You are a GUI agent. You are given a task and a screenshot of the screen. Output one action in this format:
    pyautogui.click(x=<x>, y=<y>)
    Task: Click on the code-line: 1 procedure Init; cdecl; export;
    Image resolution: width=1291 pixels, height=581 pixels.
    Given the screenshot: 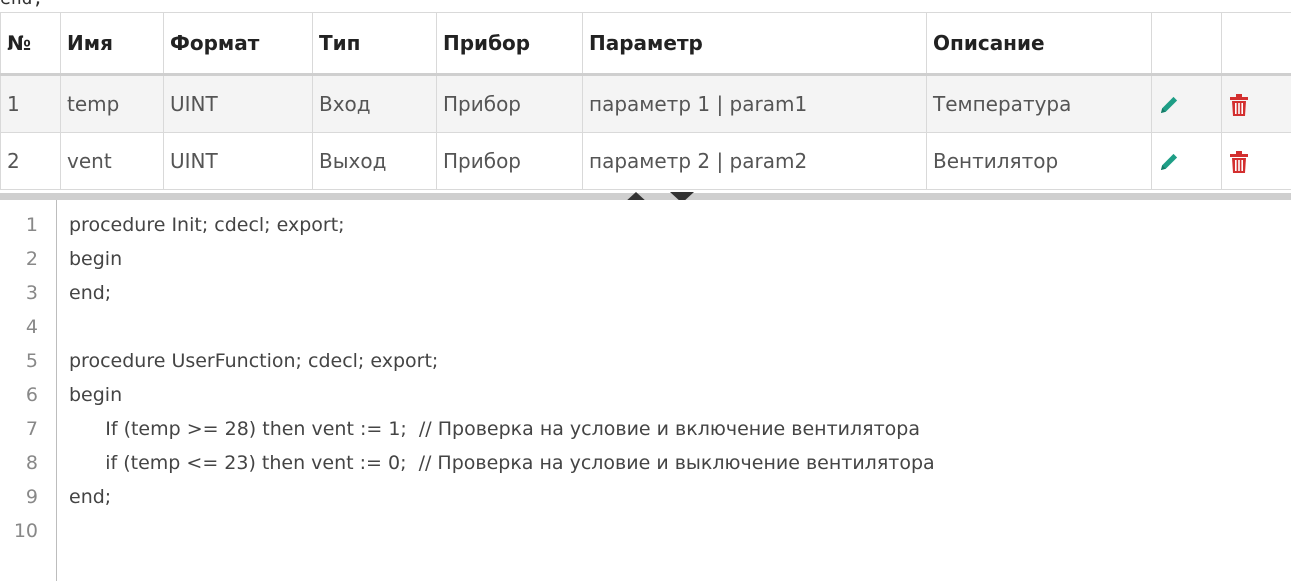 What is the action you would take?
    pyautogui.click(x=645, y=225)
    